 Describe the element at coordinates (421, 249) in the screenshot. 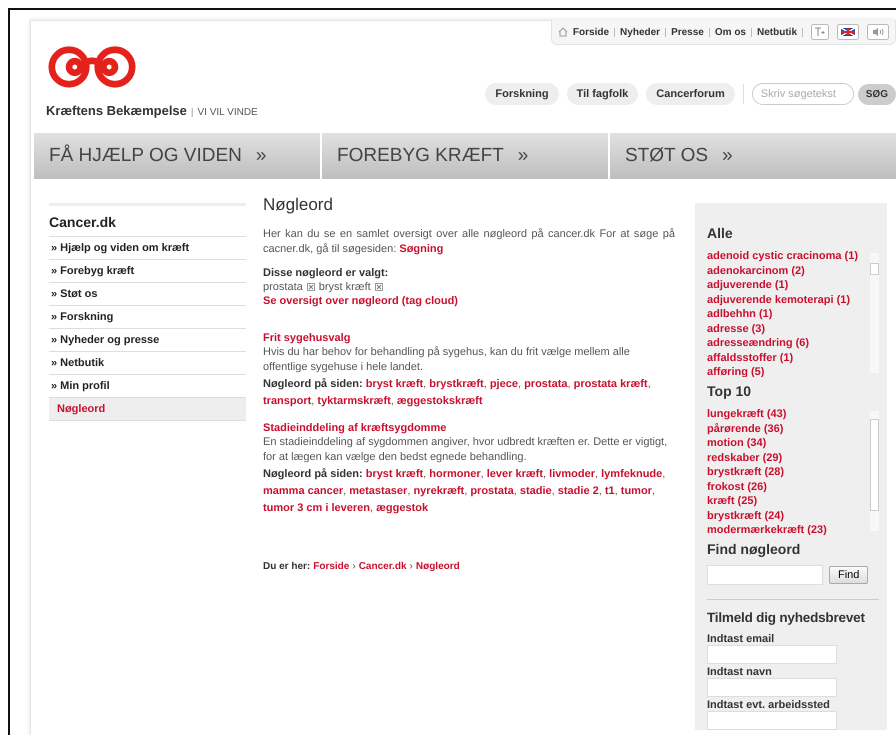

I see `search-page-link: Søgning` at that location.